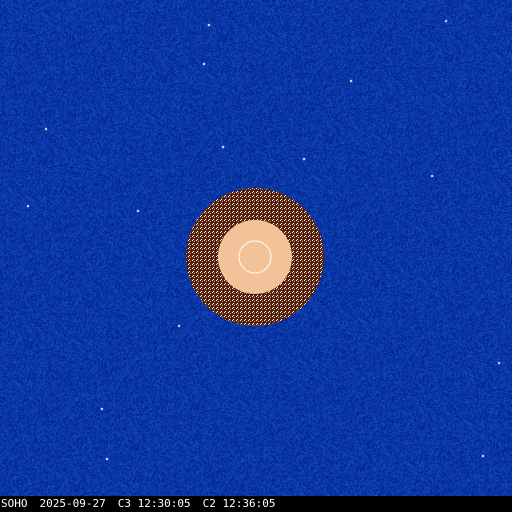 Image resolution: width=512 pixels, height=512 pixels. What do you see at coordinates (72, 503) in the screenshot?
I see `date-label: 2025-09-27` at bounding box center [72, 503].